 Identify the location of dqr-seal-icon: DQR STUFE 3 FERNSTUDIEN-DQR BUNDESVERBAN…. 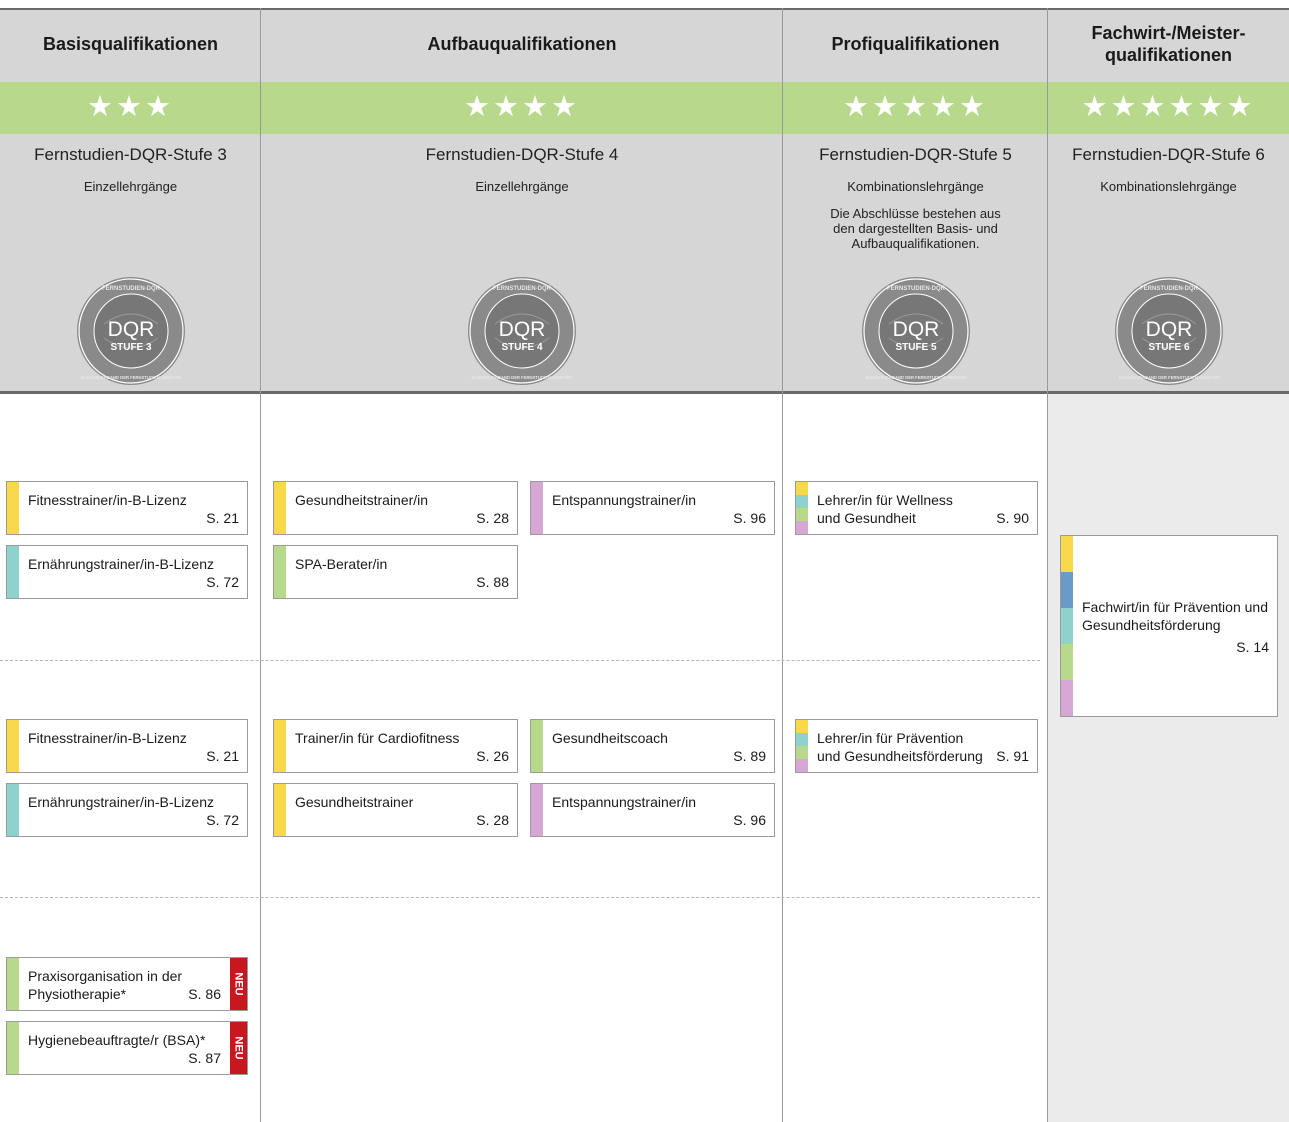
(130, 331).